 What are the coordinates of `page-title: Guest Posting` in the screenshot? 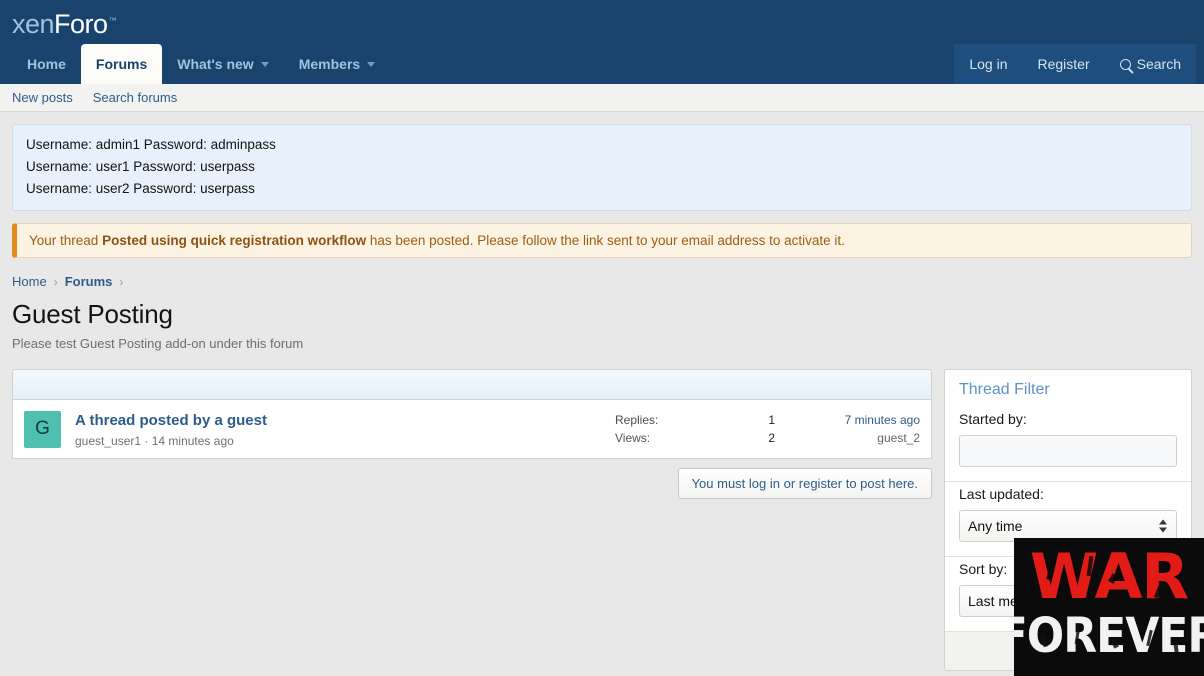 It's located at (92, 314).